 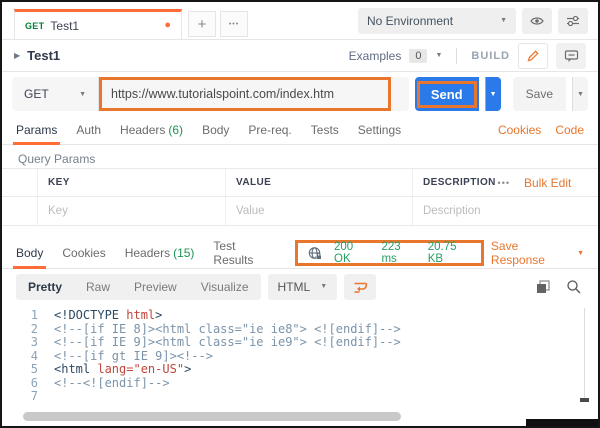 What do you see at coordinates (300, 315) in the screenshot?
I see `code-line: 1 <!DOCTYPE html>` at bounding box center [300, 315].